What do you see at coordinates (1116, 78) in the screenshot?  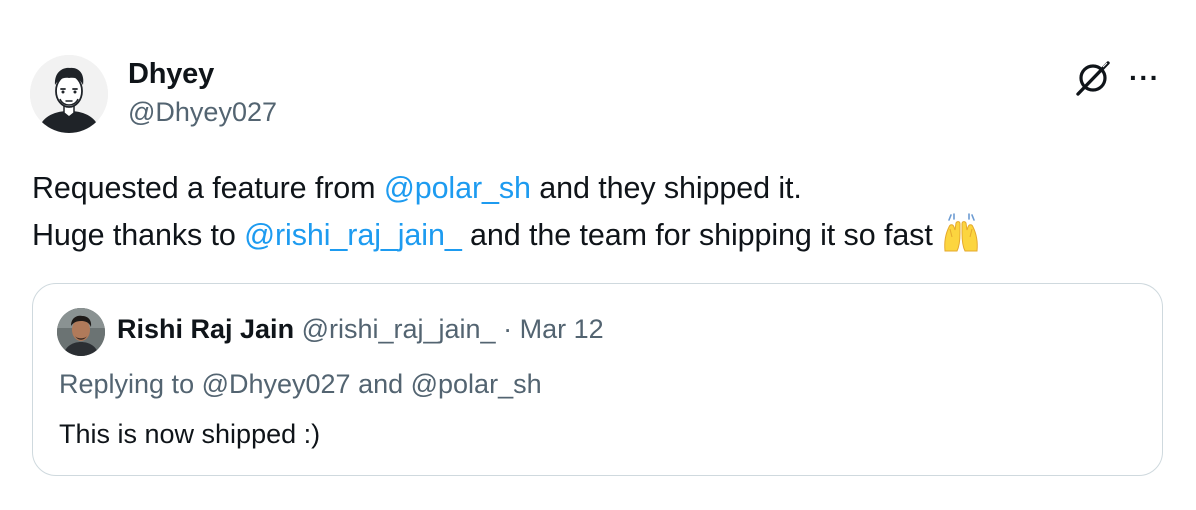 I see `tweet-top-actions: ···` at bounding box center [1116, 78].